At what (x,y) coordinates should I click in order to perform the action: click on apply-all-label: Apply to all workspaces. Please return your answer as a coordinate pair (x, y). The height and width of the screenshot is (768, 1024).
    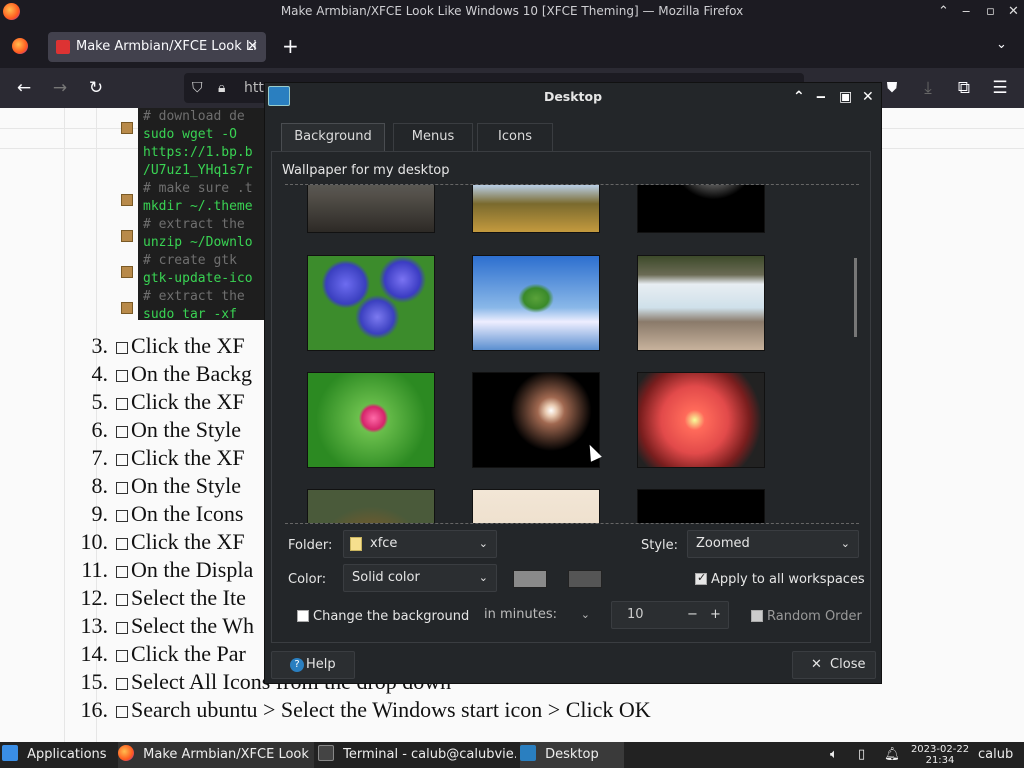
    Looking at the image, I should click on (788, 579).